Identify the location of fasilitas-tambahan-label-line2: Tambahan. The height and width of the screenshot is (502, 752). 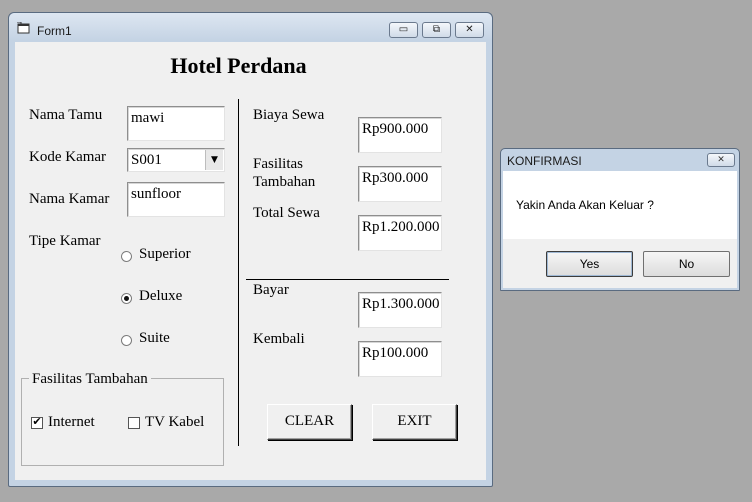
(284, 182).